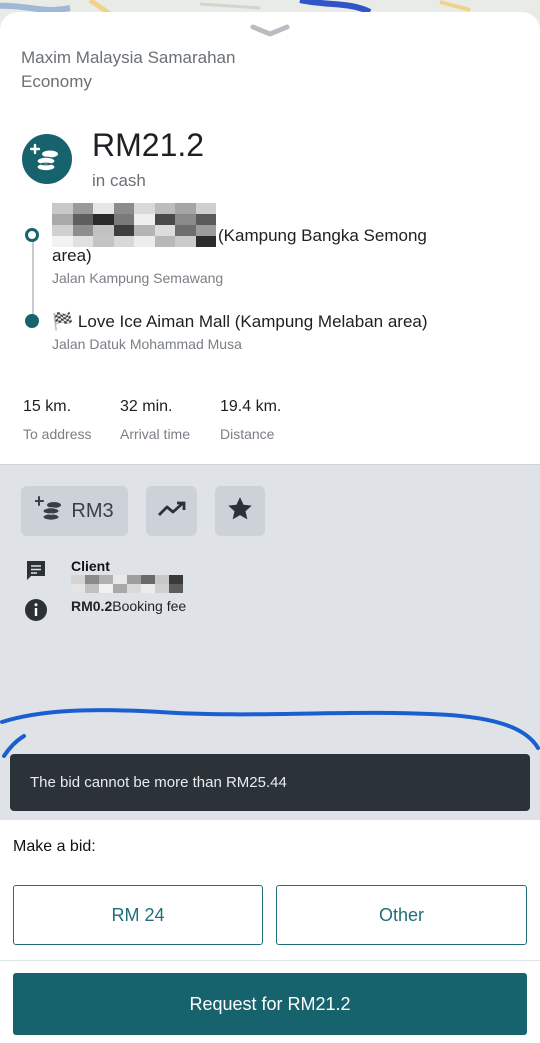  I want to click on bid-label: Make a bid:, so click(54, 846).